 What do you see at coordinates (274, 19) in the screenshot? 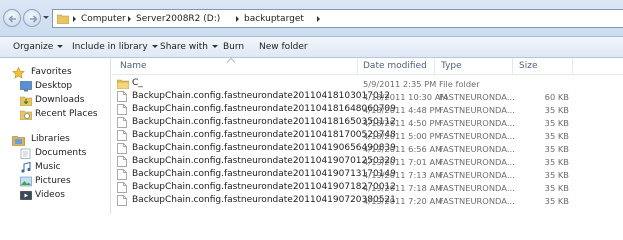
I see `breadcrumb-backuptarget: backuptarget` at bounding box center [274, 19].